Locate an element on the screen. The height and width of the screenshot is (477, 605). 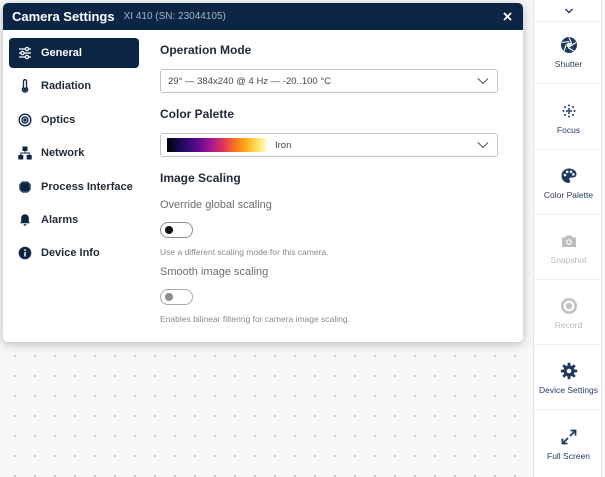
focus-button: Focus is located at coordinates (568, 119).